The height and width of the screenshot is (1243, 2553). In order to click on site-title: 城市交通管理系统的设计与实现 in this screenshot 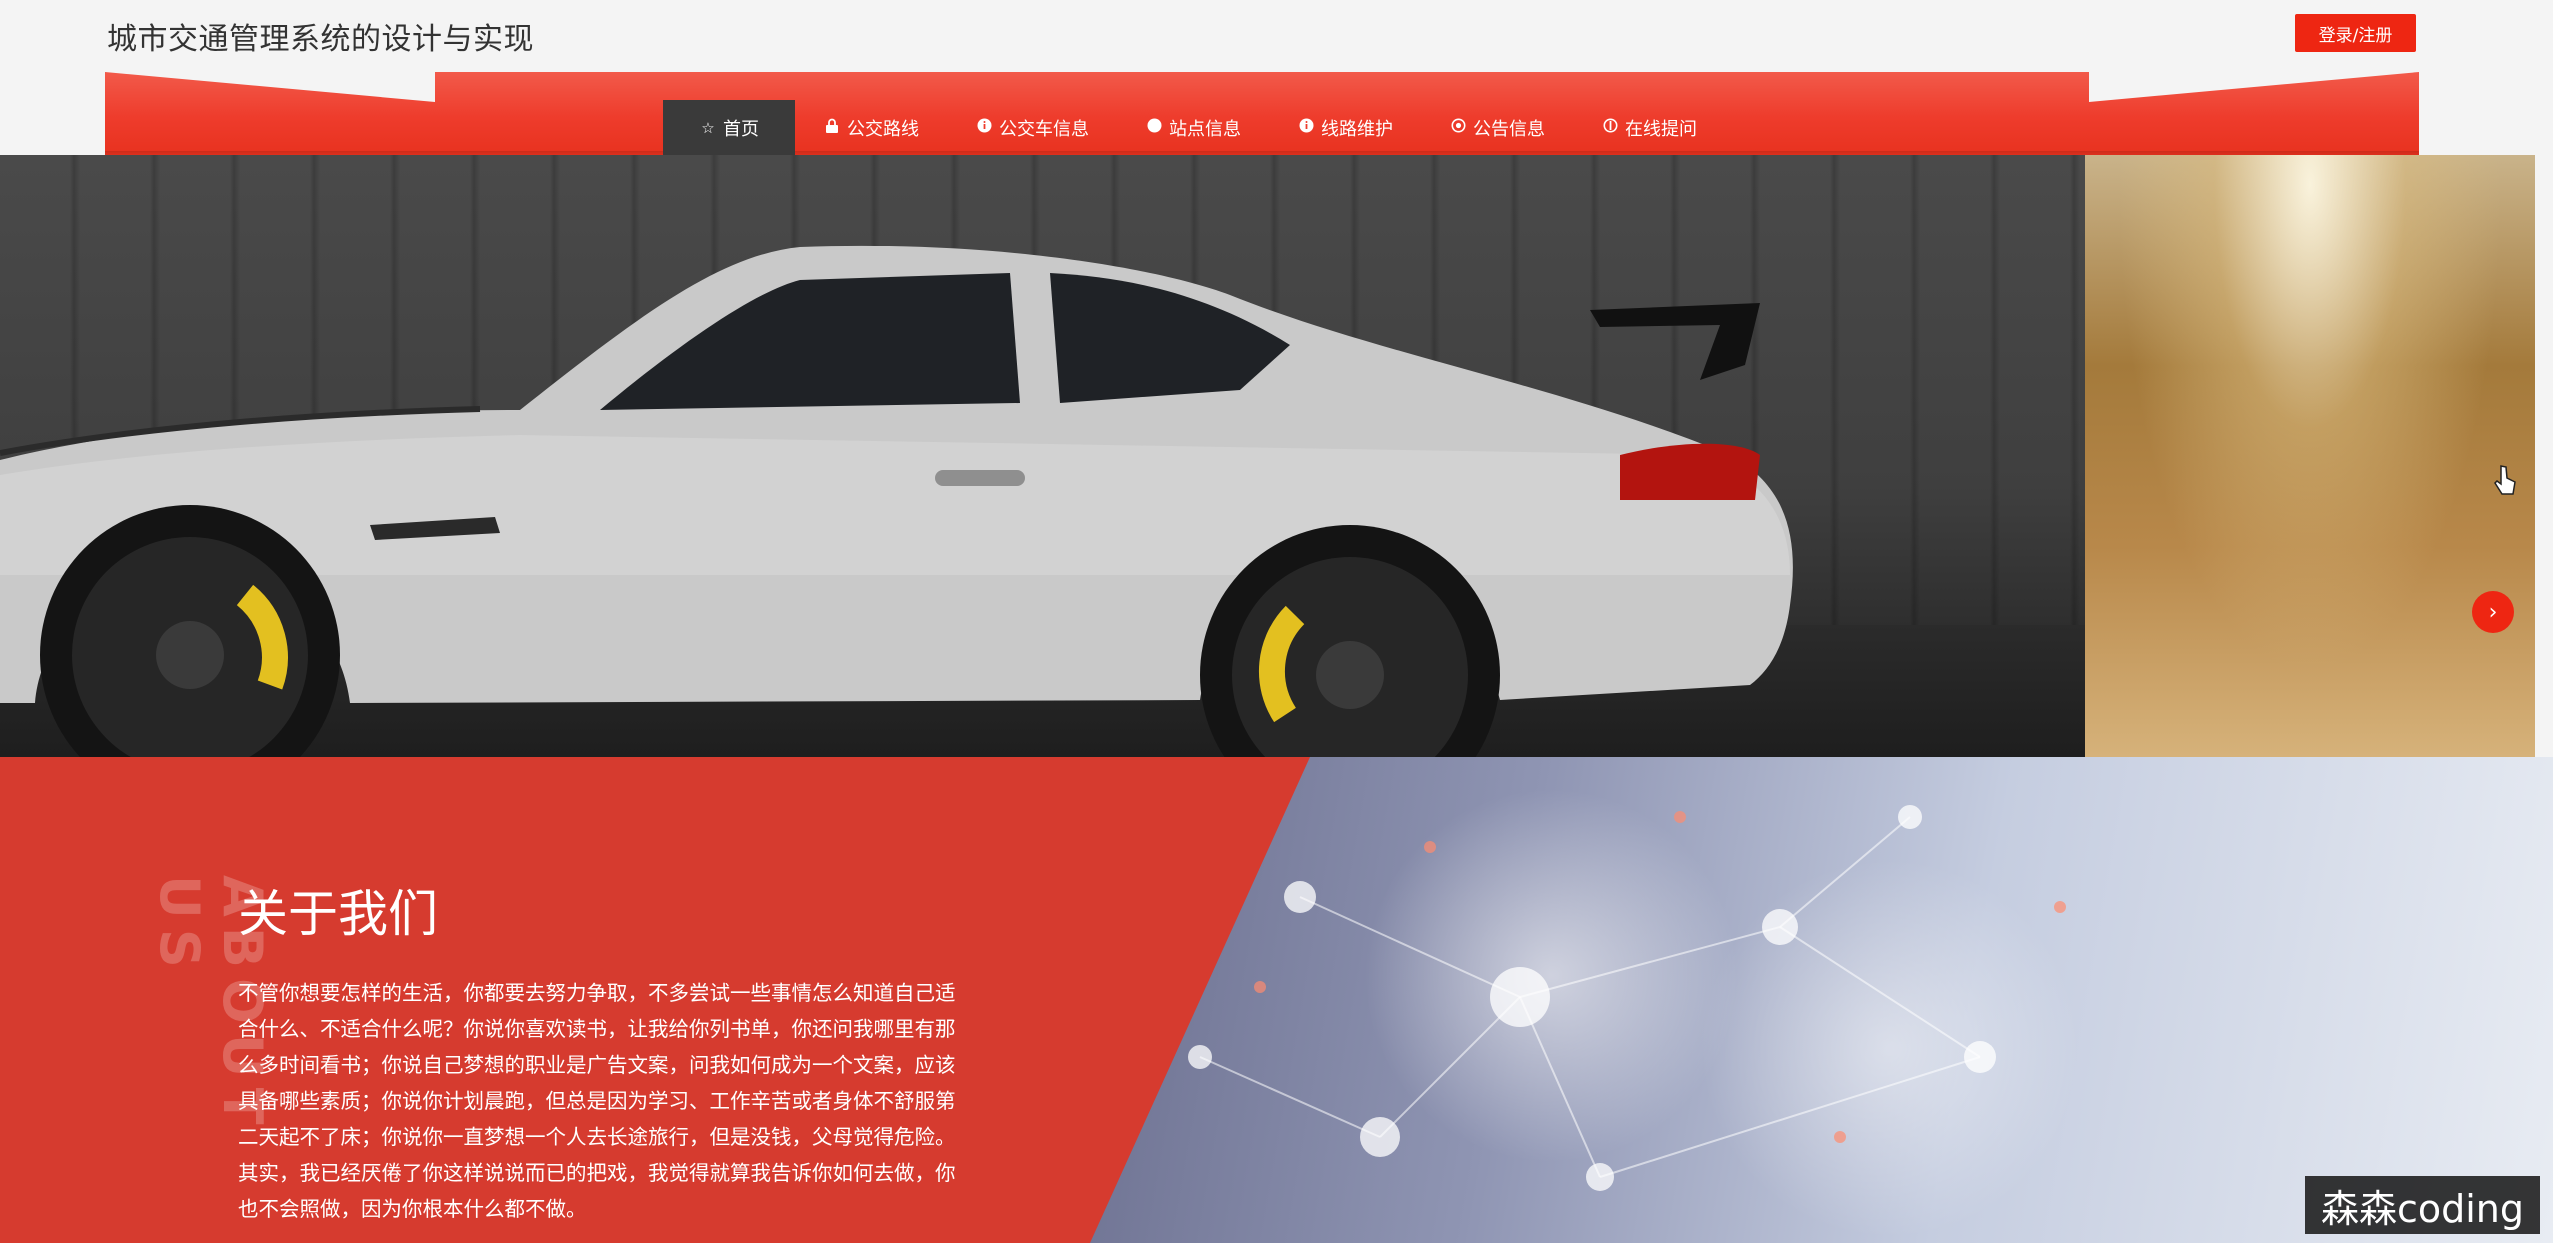, I will do `click(320, 39)`.